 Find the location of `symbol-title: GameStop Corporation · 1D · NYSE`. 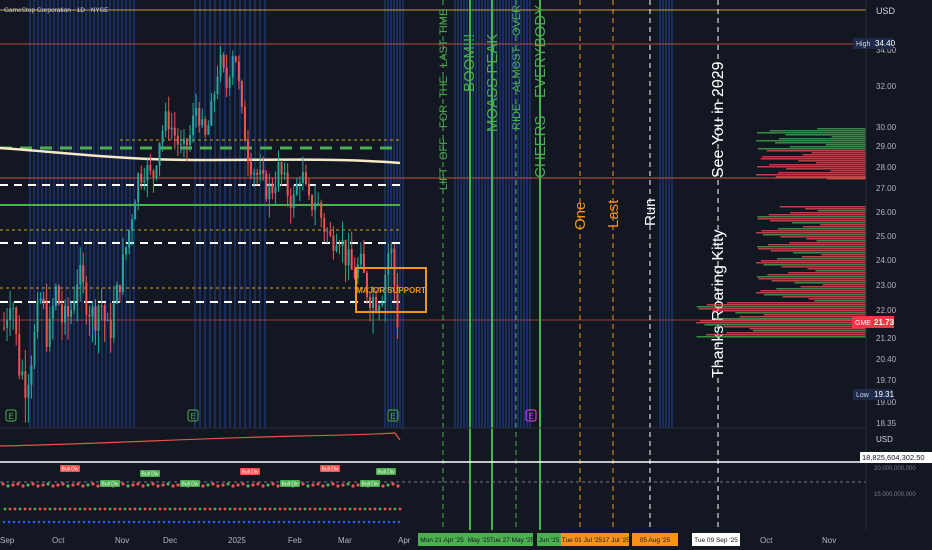

symbol-title: GameStop Corporation · 1D · NYSE is located at coordinates (56, 10).